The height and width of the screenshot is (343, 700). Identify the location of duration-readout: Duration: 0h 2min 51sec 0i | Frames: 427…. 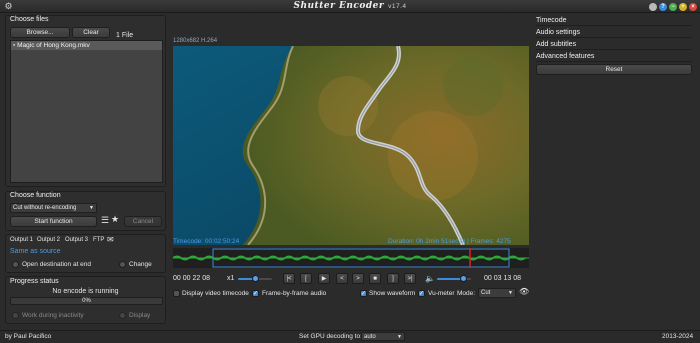
(449, 241).